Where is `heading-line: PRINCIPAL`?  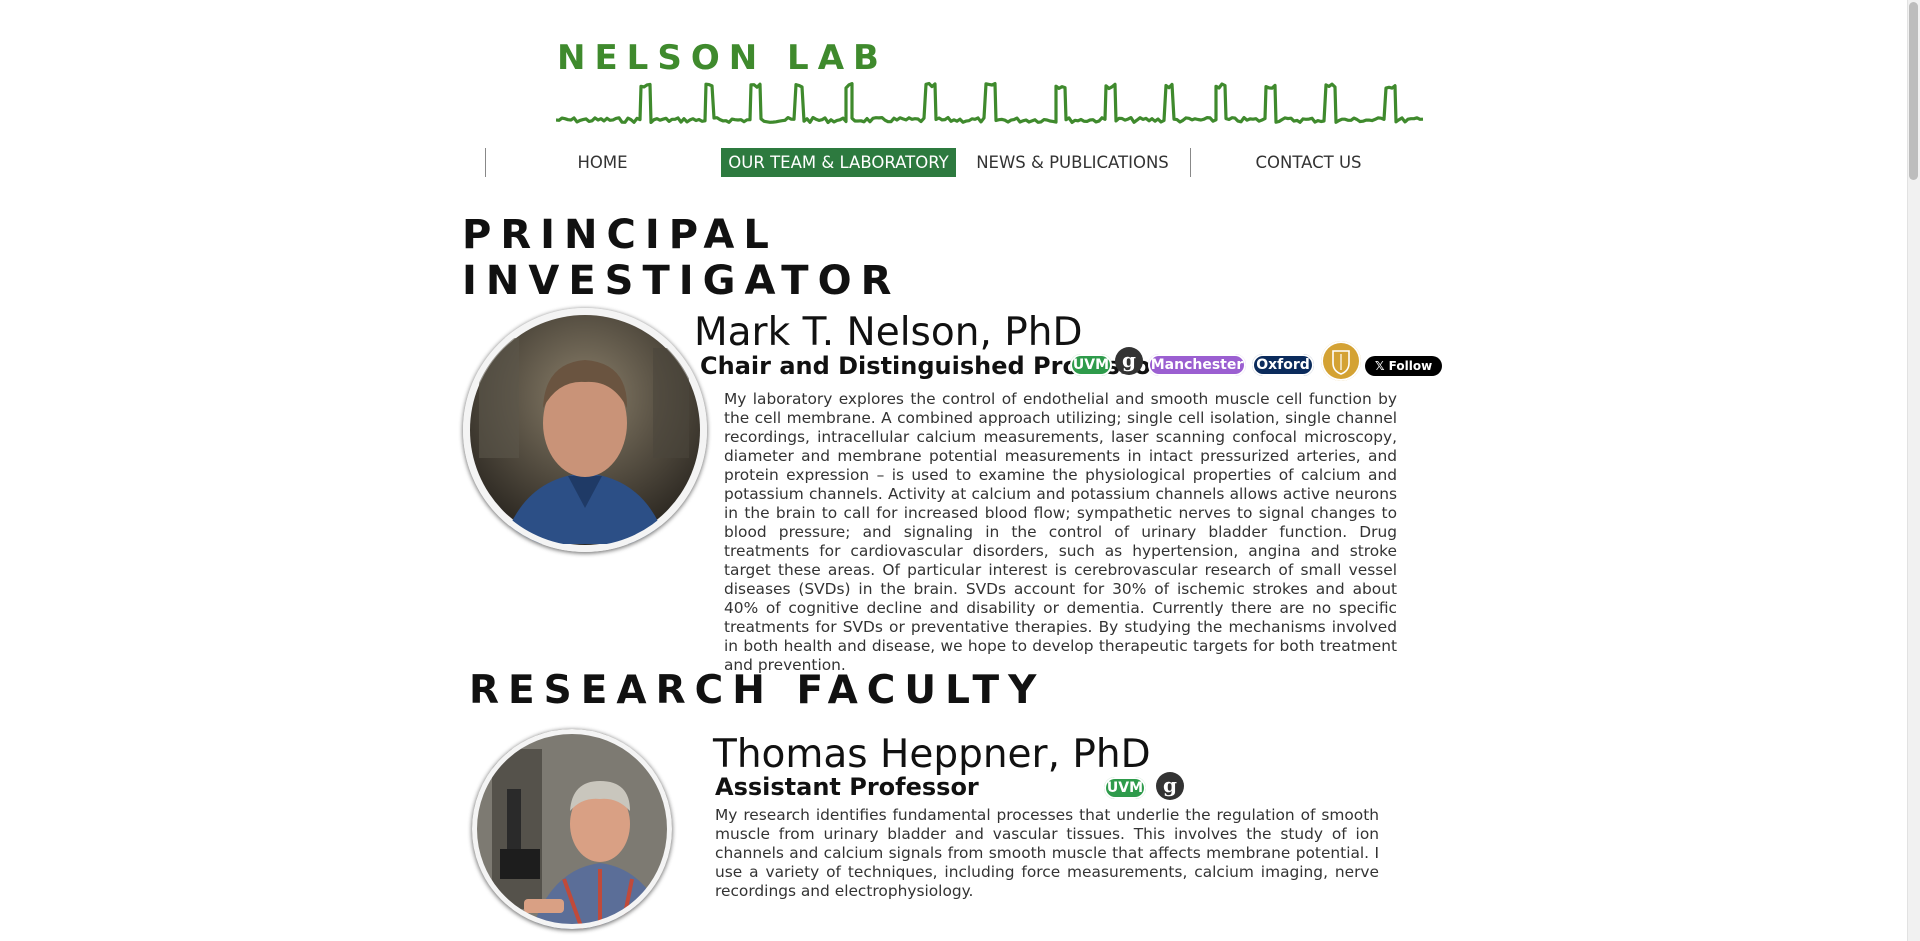
heading-line: PRINCIPAL is located at coordinates (620, 235).